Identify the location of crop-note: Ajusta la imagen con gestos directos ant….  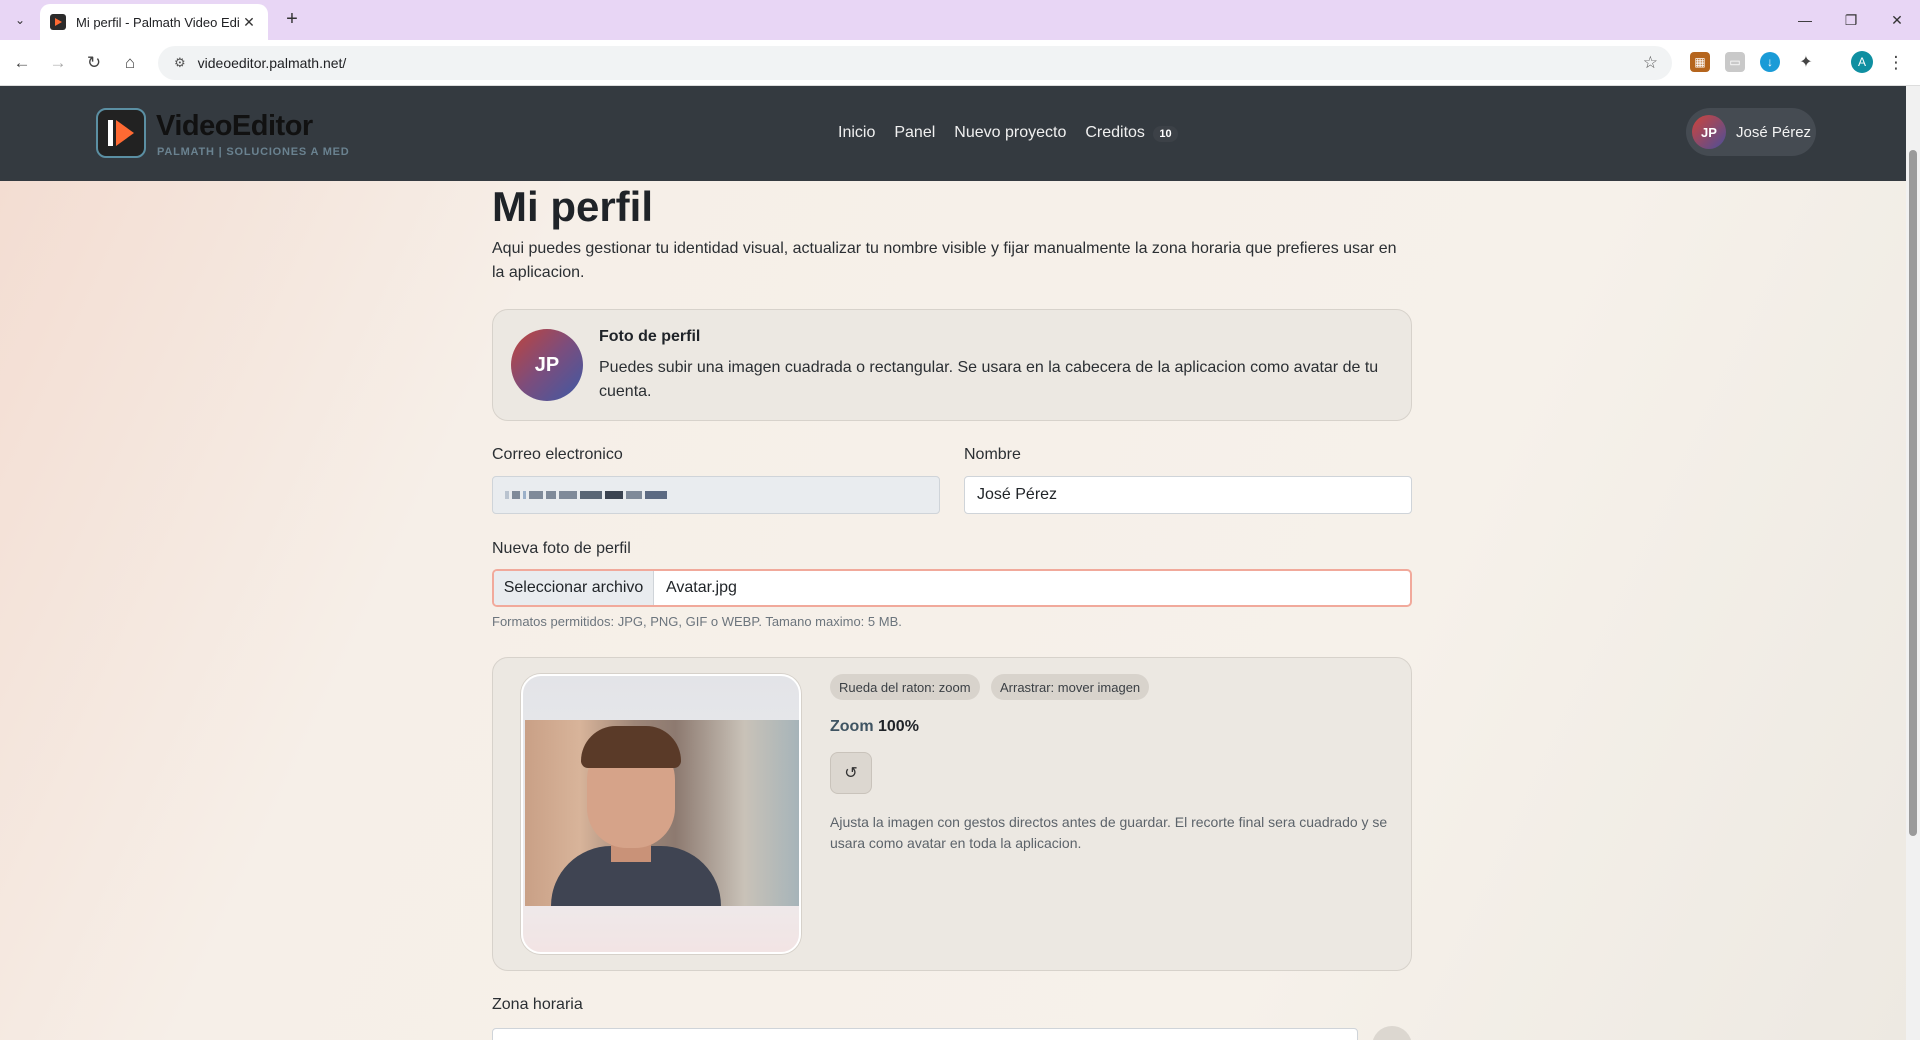
(1109, 832).